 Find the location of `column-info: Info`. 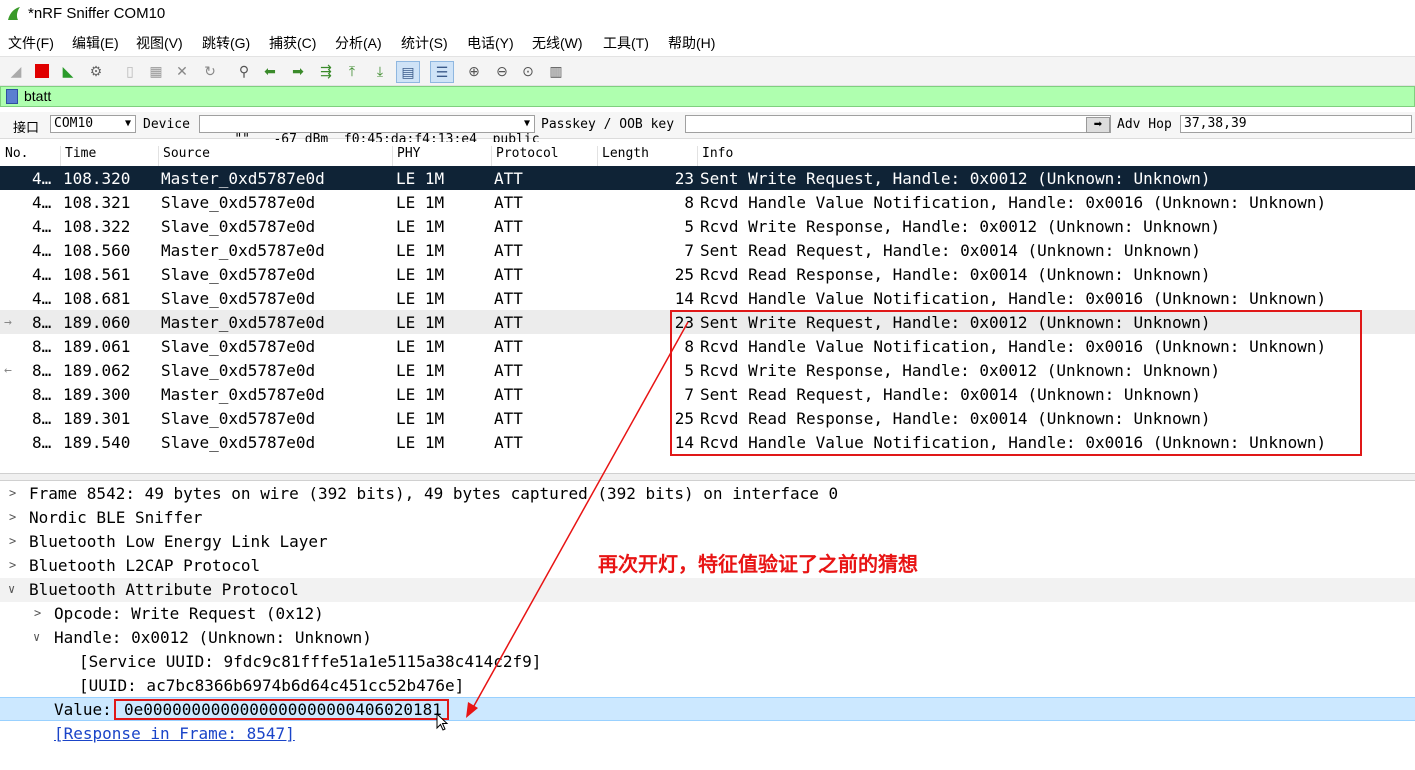

column-info: Info is located at coordinates (715, 156).